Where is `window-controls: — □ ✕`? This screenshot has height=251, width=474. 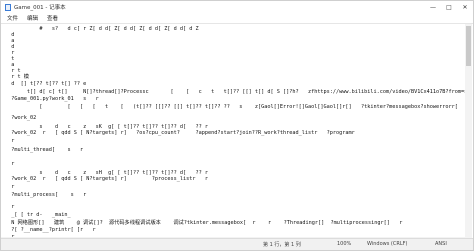
window-controls: — □ ✕ is located at coordinates (449, 7).